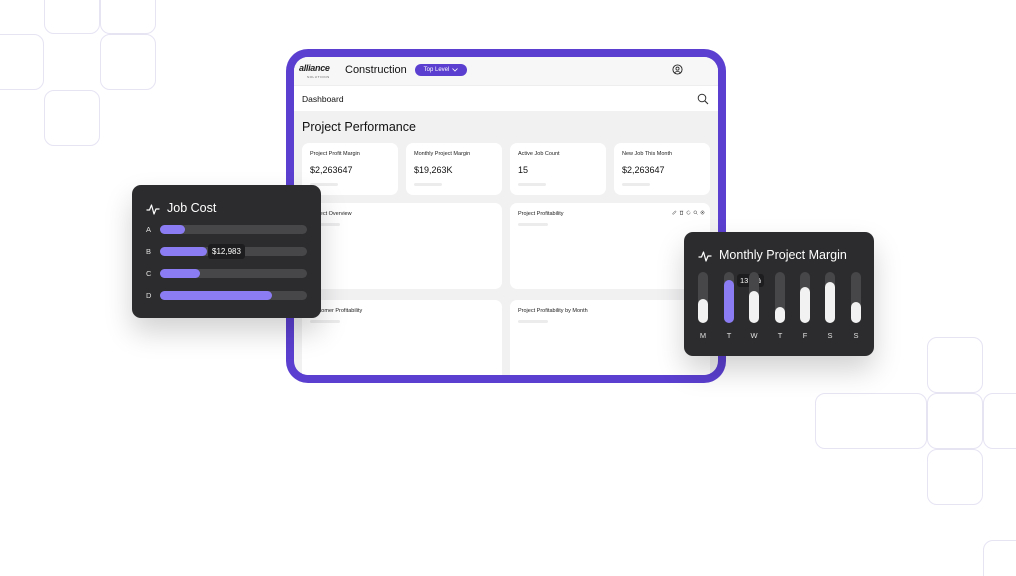 The image size is (1016, 576). I want to click on job-cost-tooltip: $12,983, so click(226, 251).